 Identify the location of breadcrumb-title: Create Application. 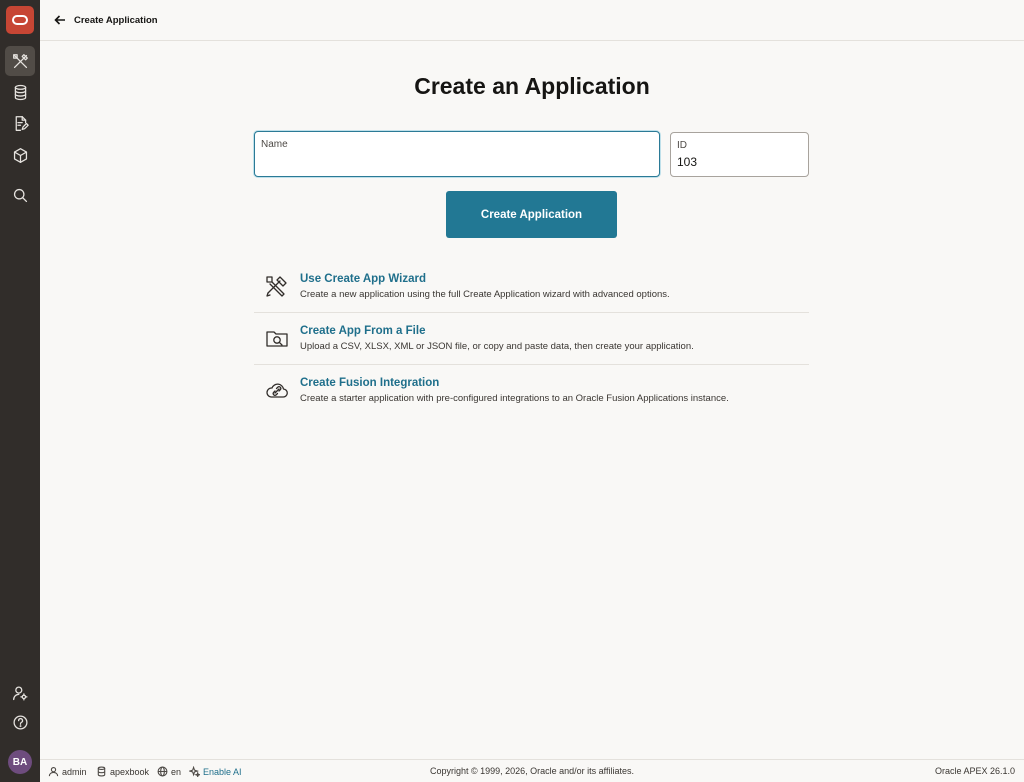
(116, 20).